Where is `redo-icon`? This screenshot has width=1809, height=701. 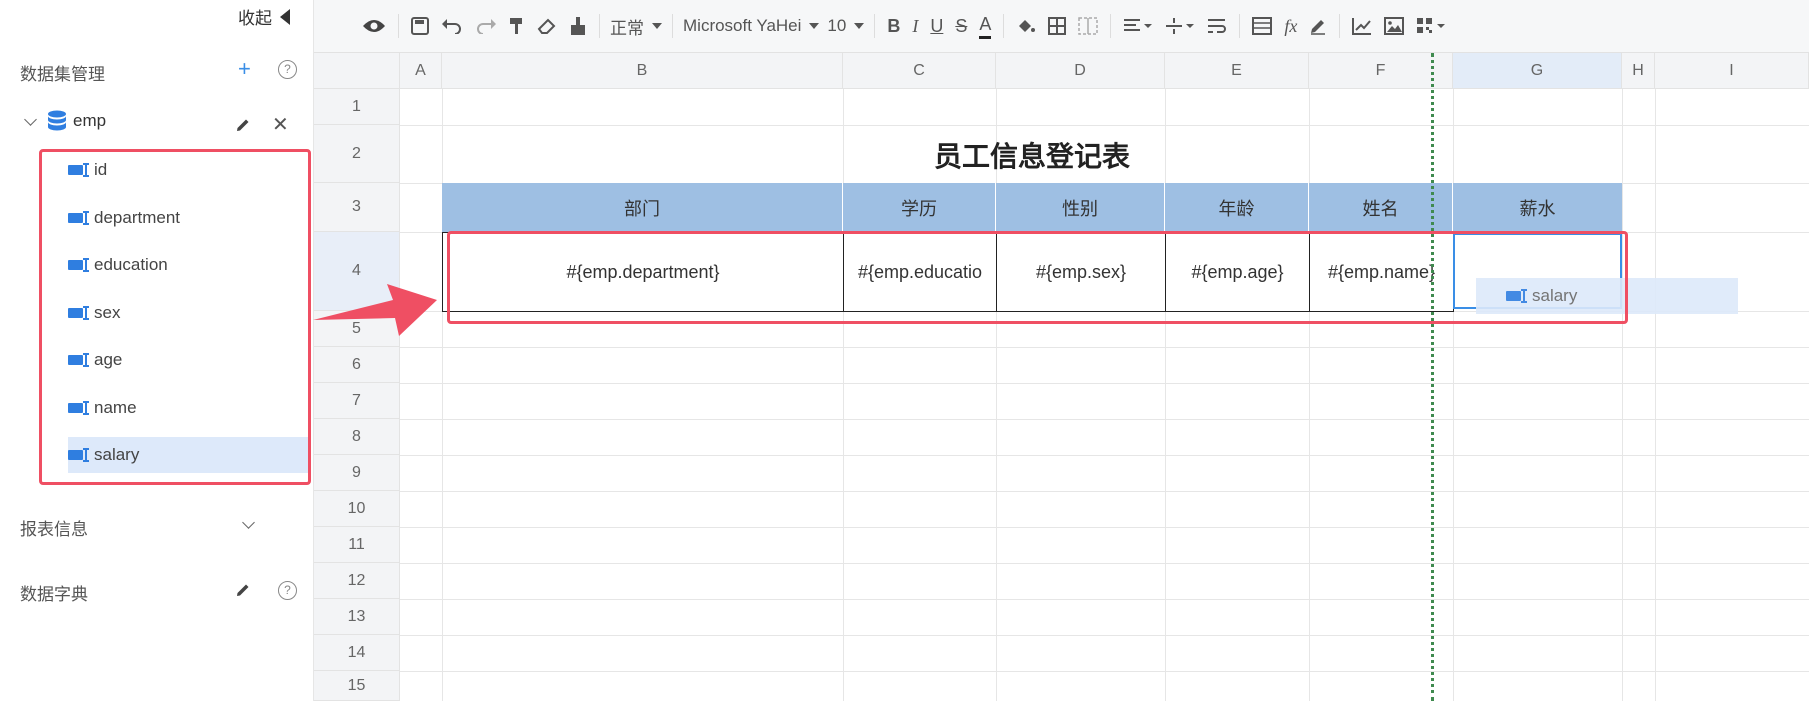 redo-icon is located at coordinates (486, 26).